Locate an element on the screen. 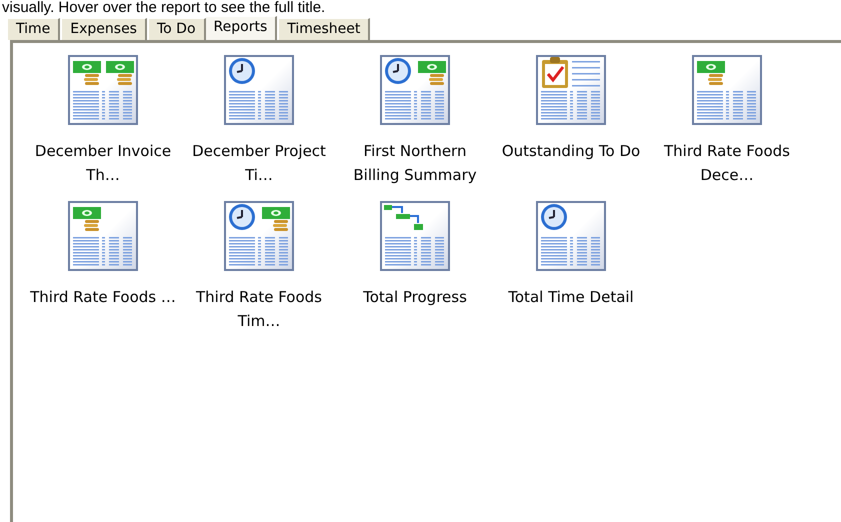  flowchart-report-icon is located at coordinates (415, 236).